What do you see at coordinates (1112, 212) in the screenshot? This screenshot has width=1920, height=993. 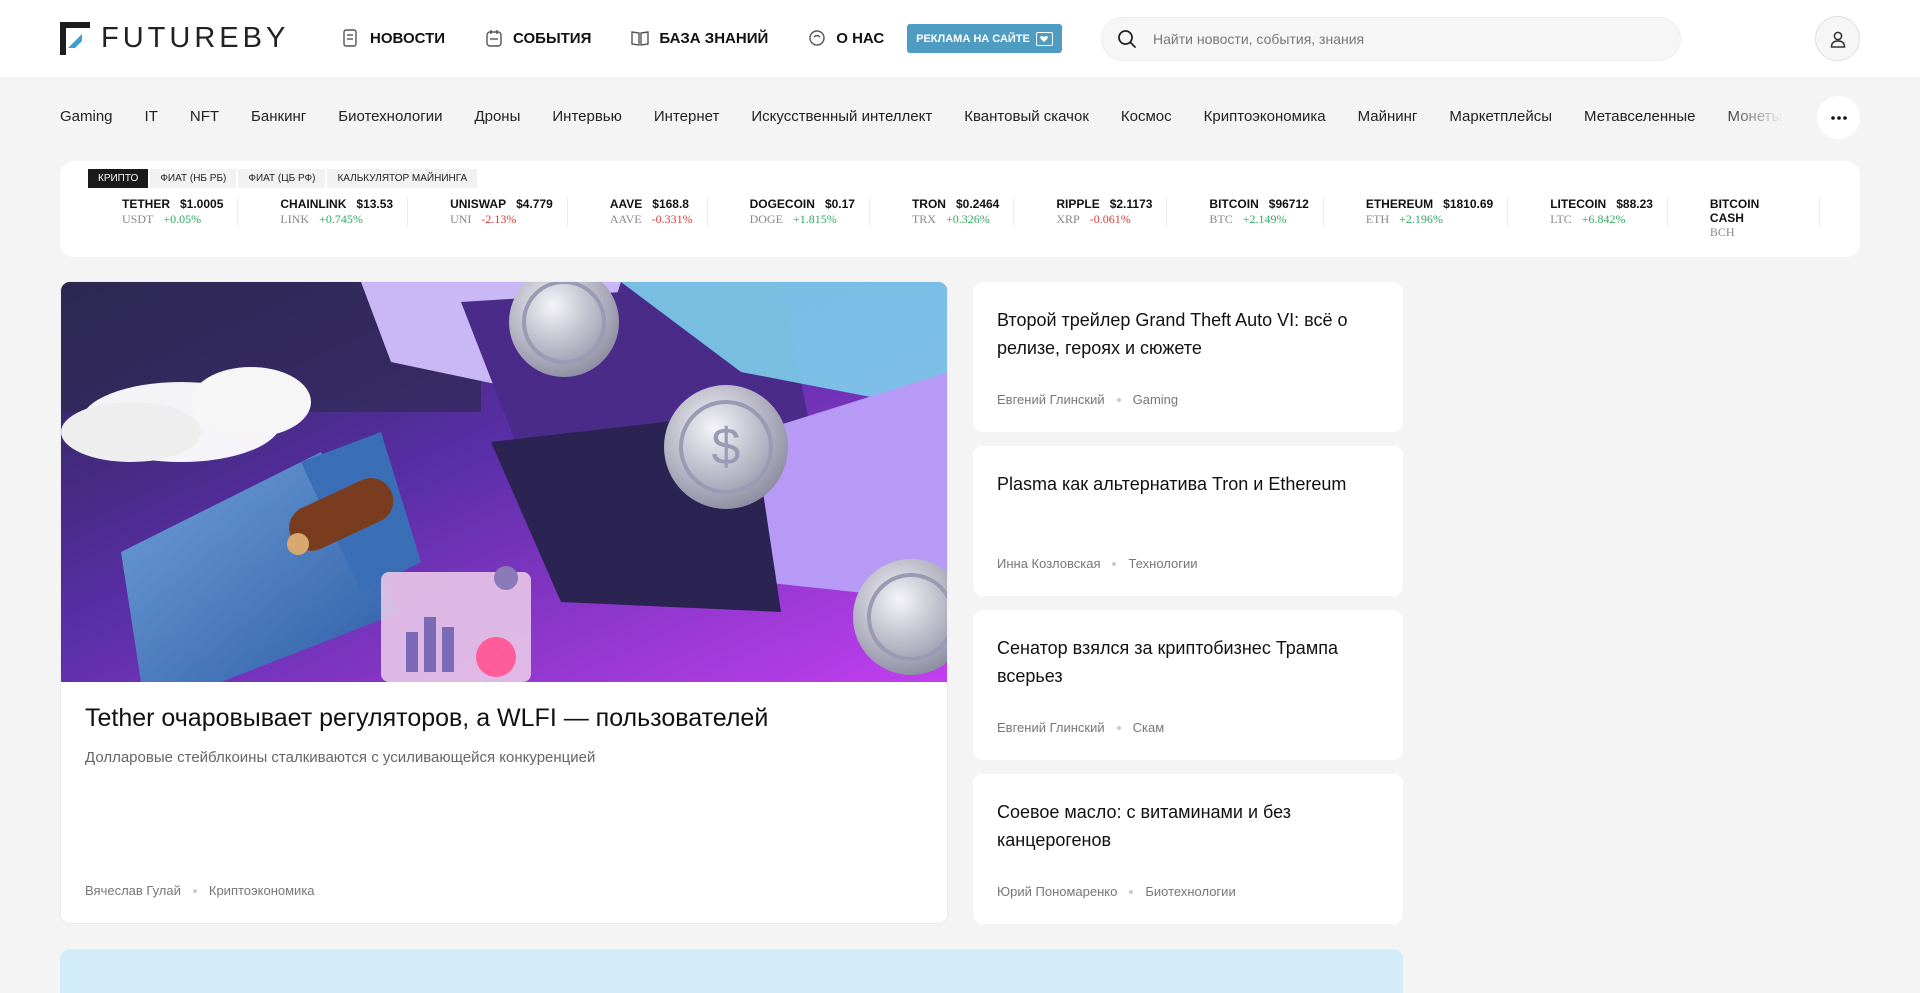 I see `coin-item: RIPPLE $2.1173 XRP -0.061%` at bounding box center [1112, 212].